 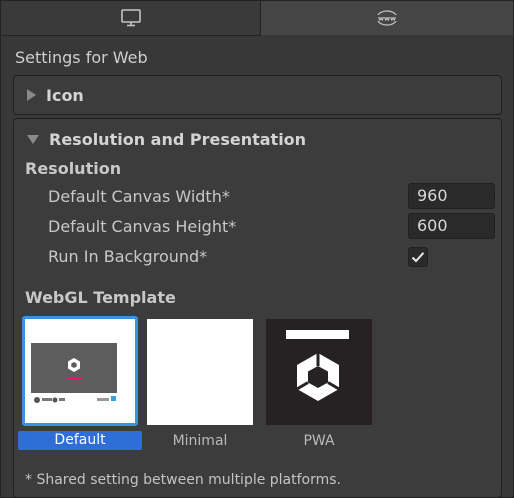 I want to click on www-text: www, so click(x=387, y=18).